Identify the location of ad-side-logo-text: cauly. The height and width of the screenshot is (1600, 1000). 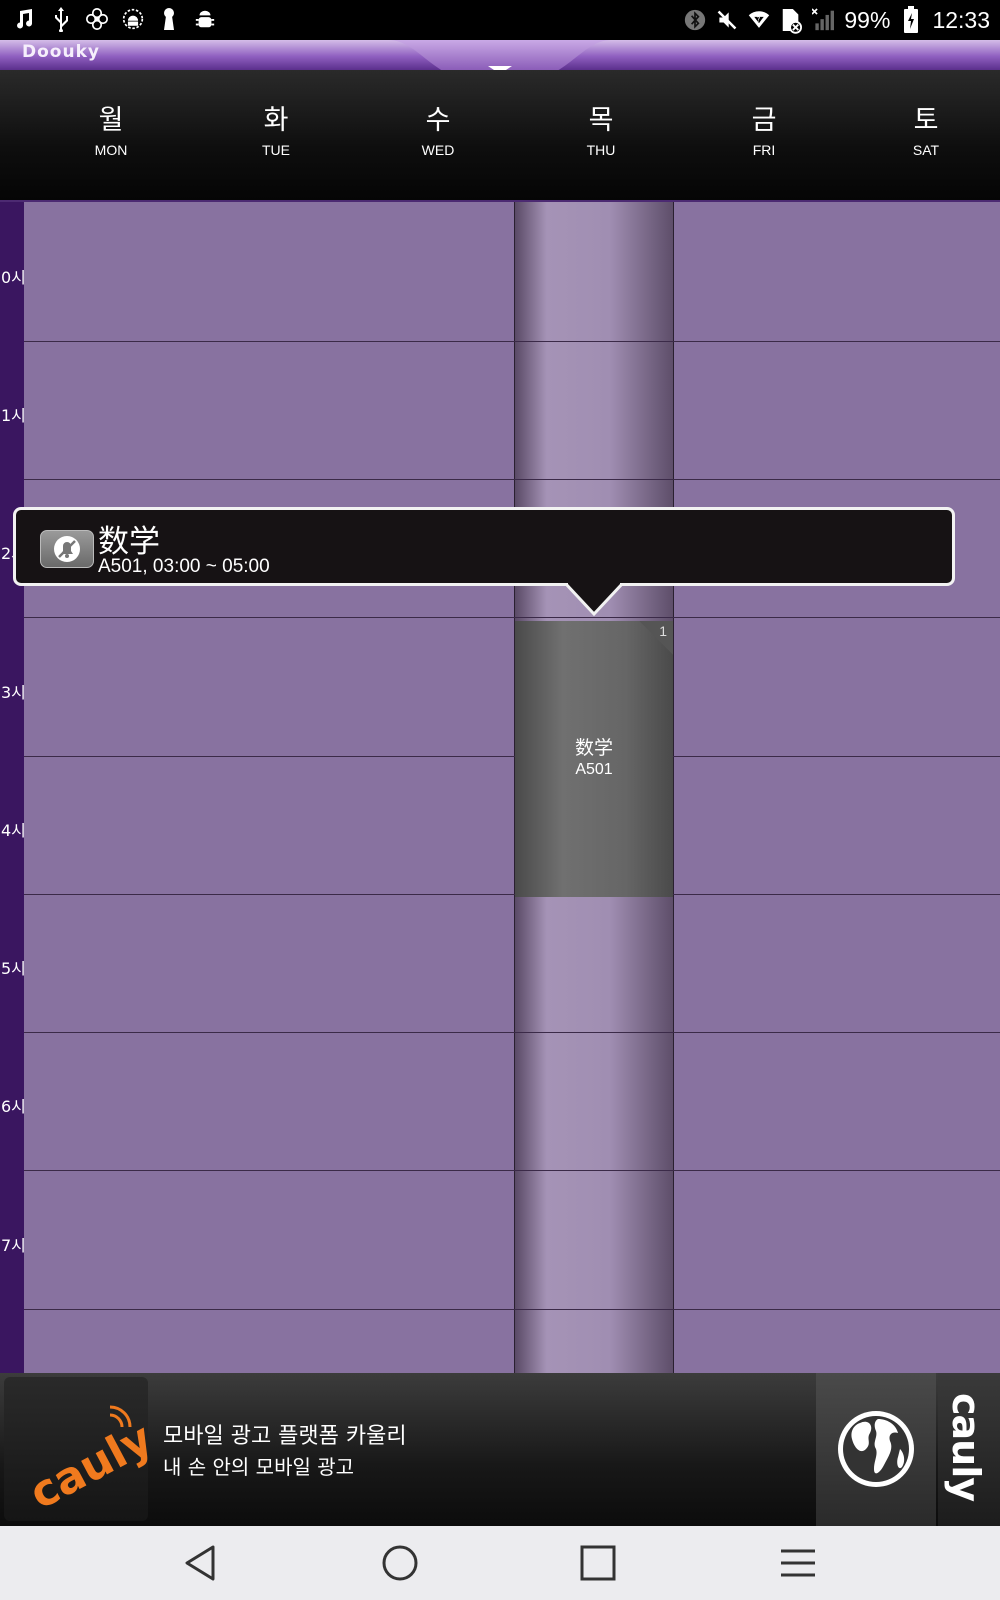
(966, 1447).